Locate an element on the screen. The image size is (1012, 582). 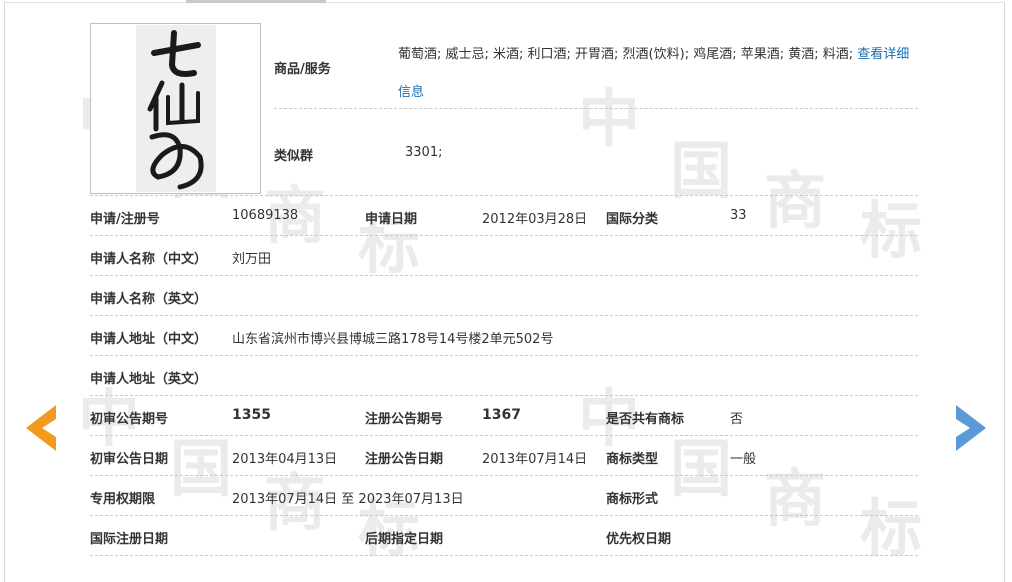
prelim-issue-label: 初审公告期号 is located at coordinates (129, 419).